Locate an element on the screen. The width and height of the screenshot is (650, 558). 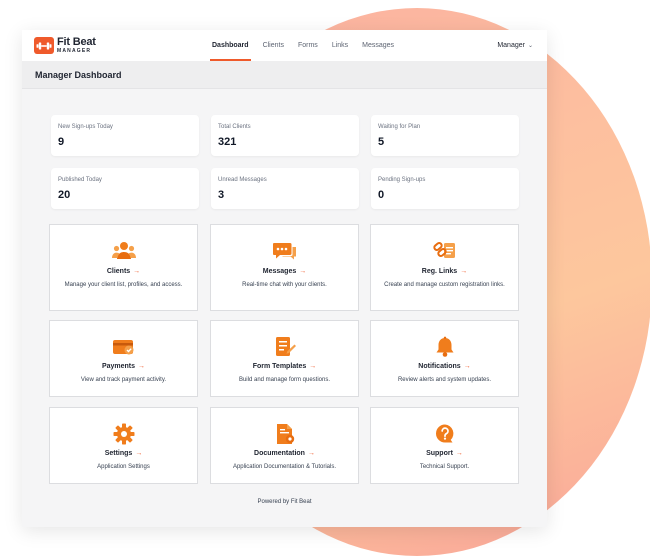
logo-name: Fit Beat is located at coordinates (76, 42).